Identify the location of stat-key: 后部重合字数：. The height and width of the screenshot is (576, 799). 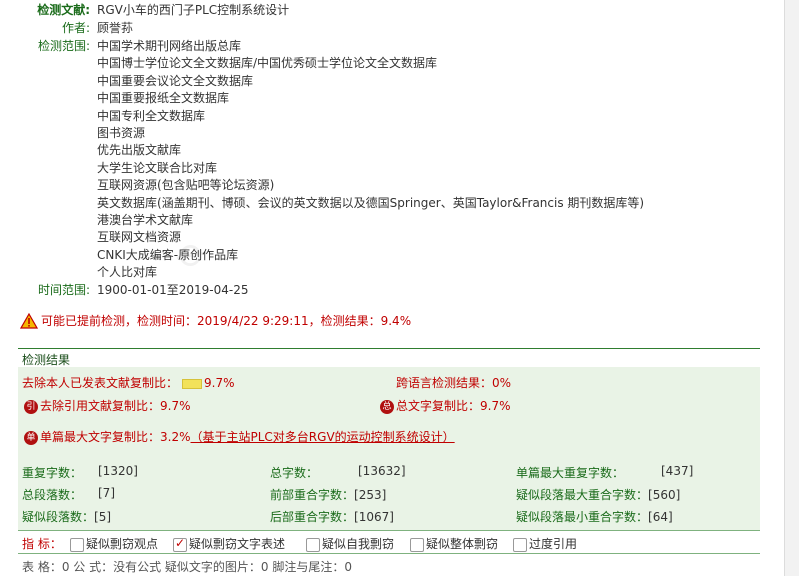
(312, 517).